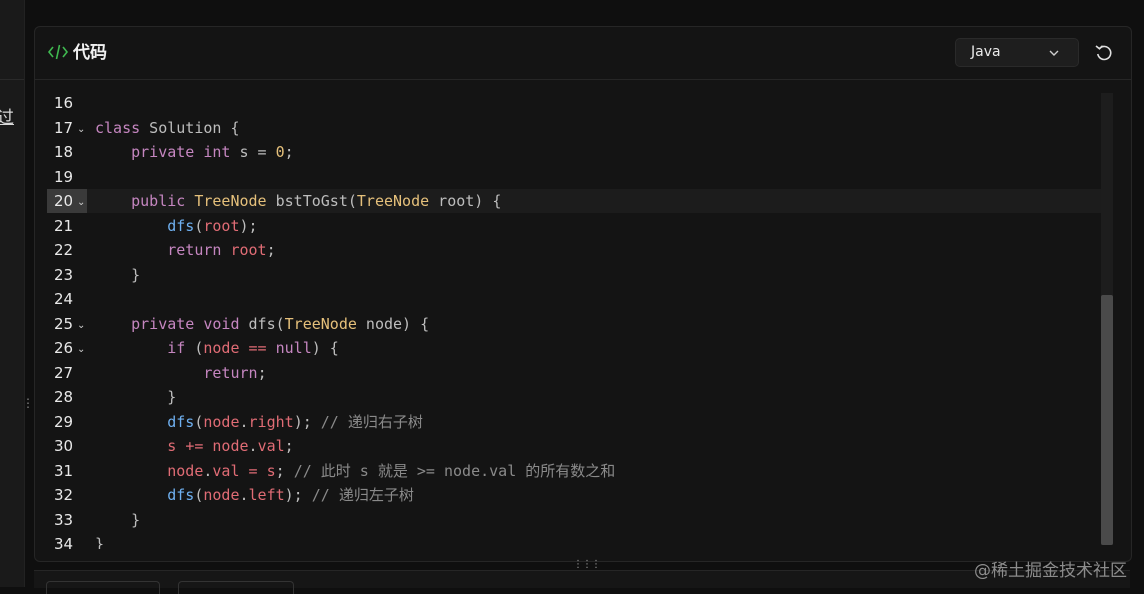  What do you see at coordinates (582, 582) in the screenshot?
I see `bottom-panel` at bounding box center [582, 582].